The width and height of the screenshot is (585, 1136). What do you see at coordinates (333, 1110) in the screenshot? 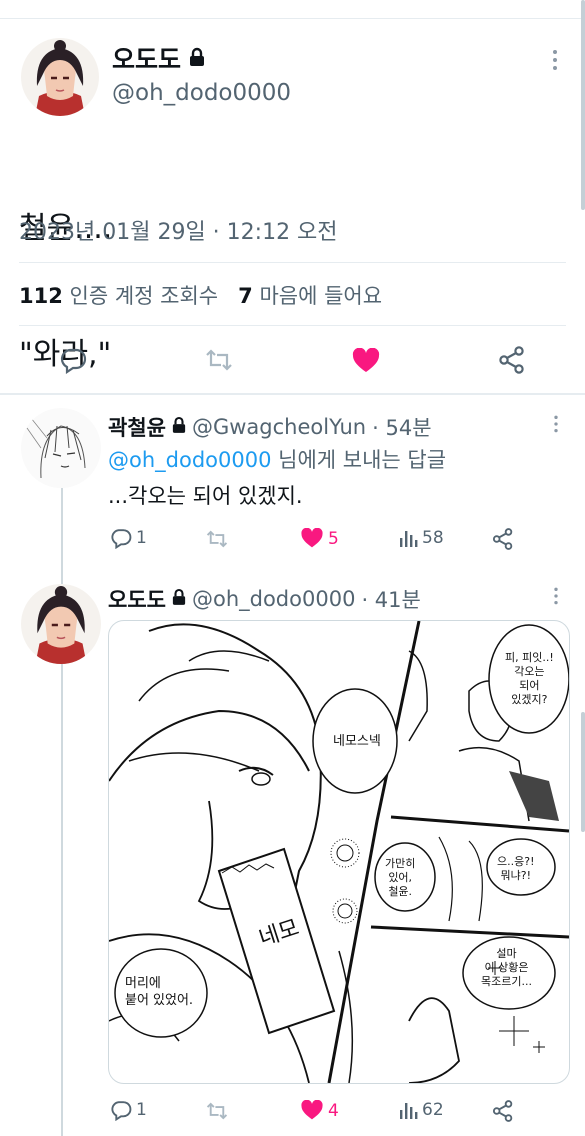
I see `reply2-like-count: 4` at bounding box center [333, 1110].